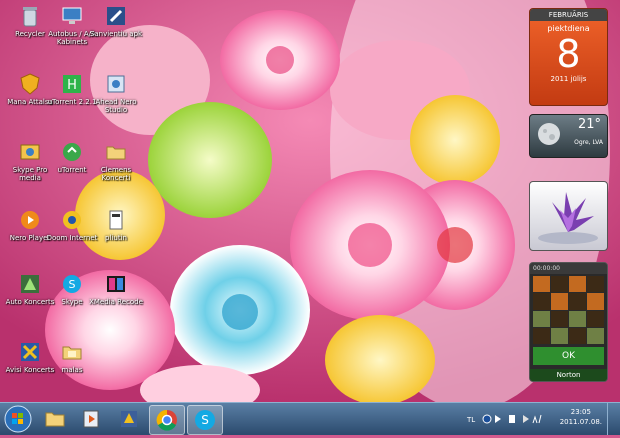 The image size is (620, 438). I want to click on video-icon, so click(116, 284).